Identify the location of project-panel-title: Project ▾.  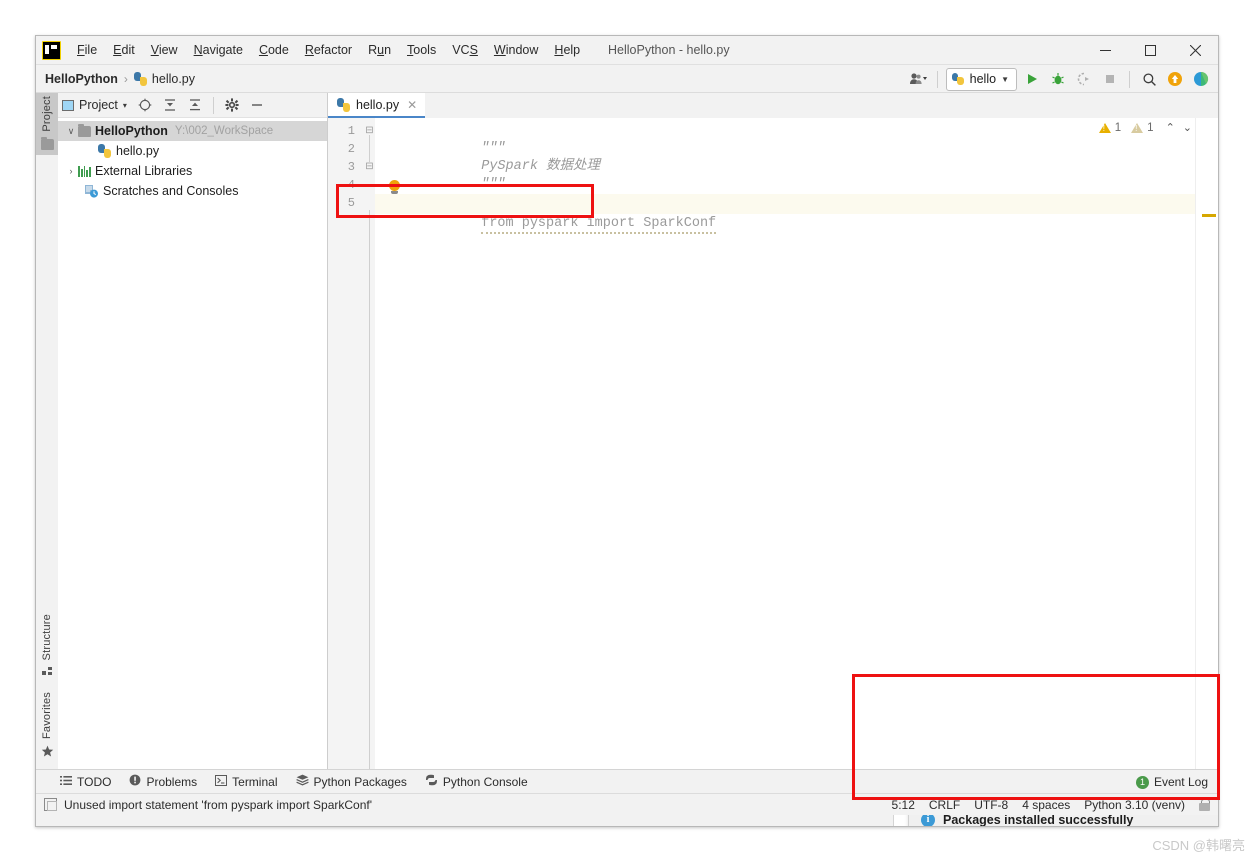
(94, 105).